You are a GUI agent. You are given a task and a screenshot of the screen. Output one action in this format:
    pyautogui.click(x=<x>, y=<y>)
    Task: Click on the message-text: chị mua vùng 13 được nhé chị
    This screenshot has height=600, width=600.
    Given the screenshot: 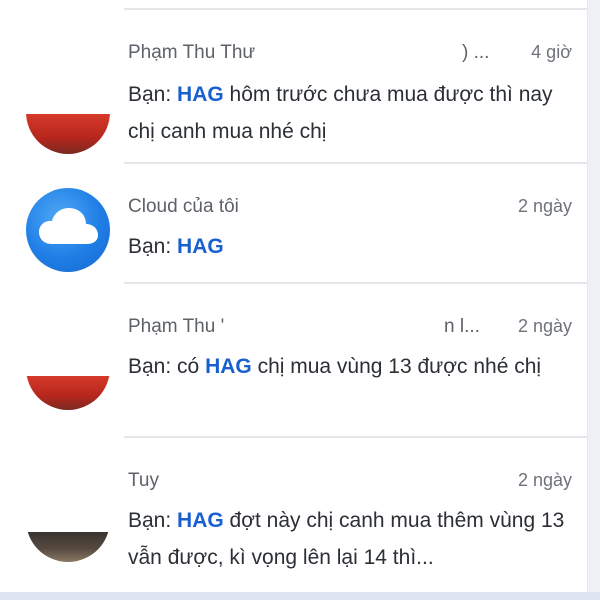 What is the action you would take?
    pyautogui.click(x=396, y=366)
    